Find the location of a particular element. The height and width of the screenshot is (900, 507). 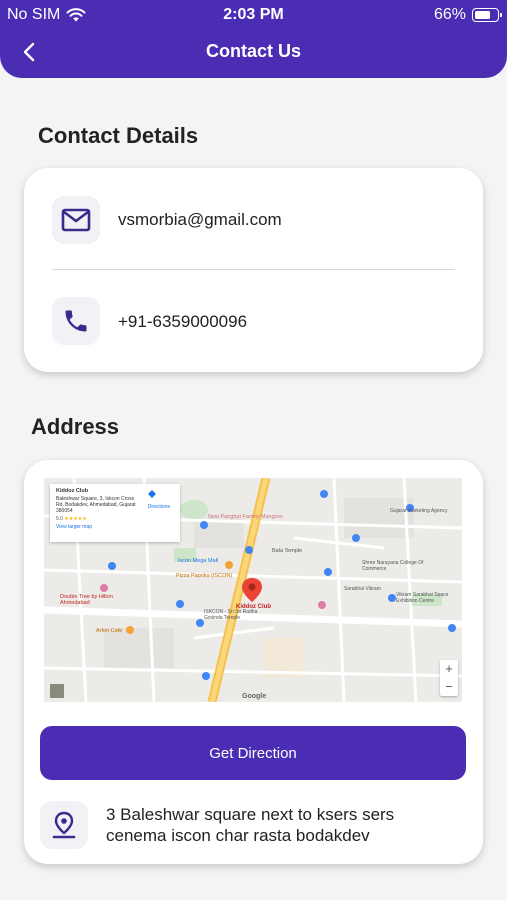

phone-text: +91-6359000096 is located at coordinates (182, 322).